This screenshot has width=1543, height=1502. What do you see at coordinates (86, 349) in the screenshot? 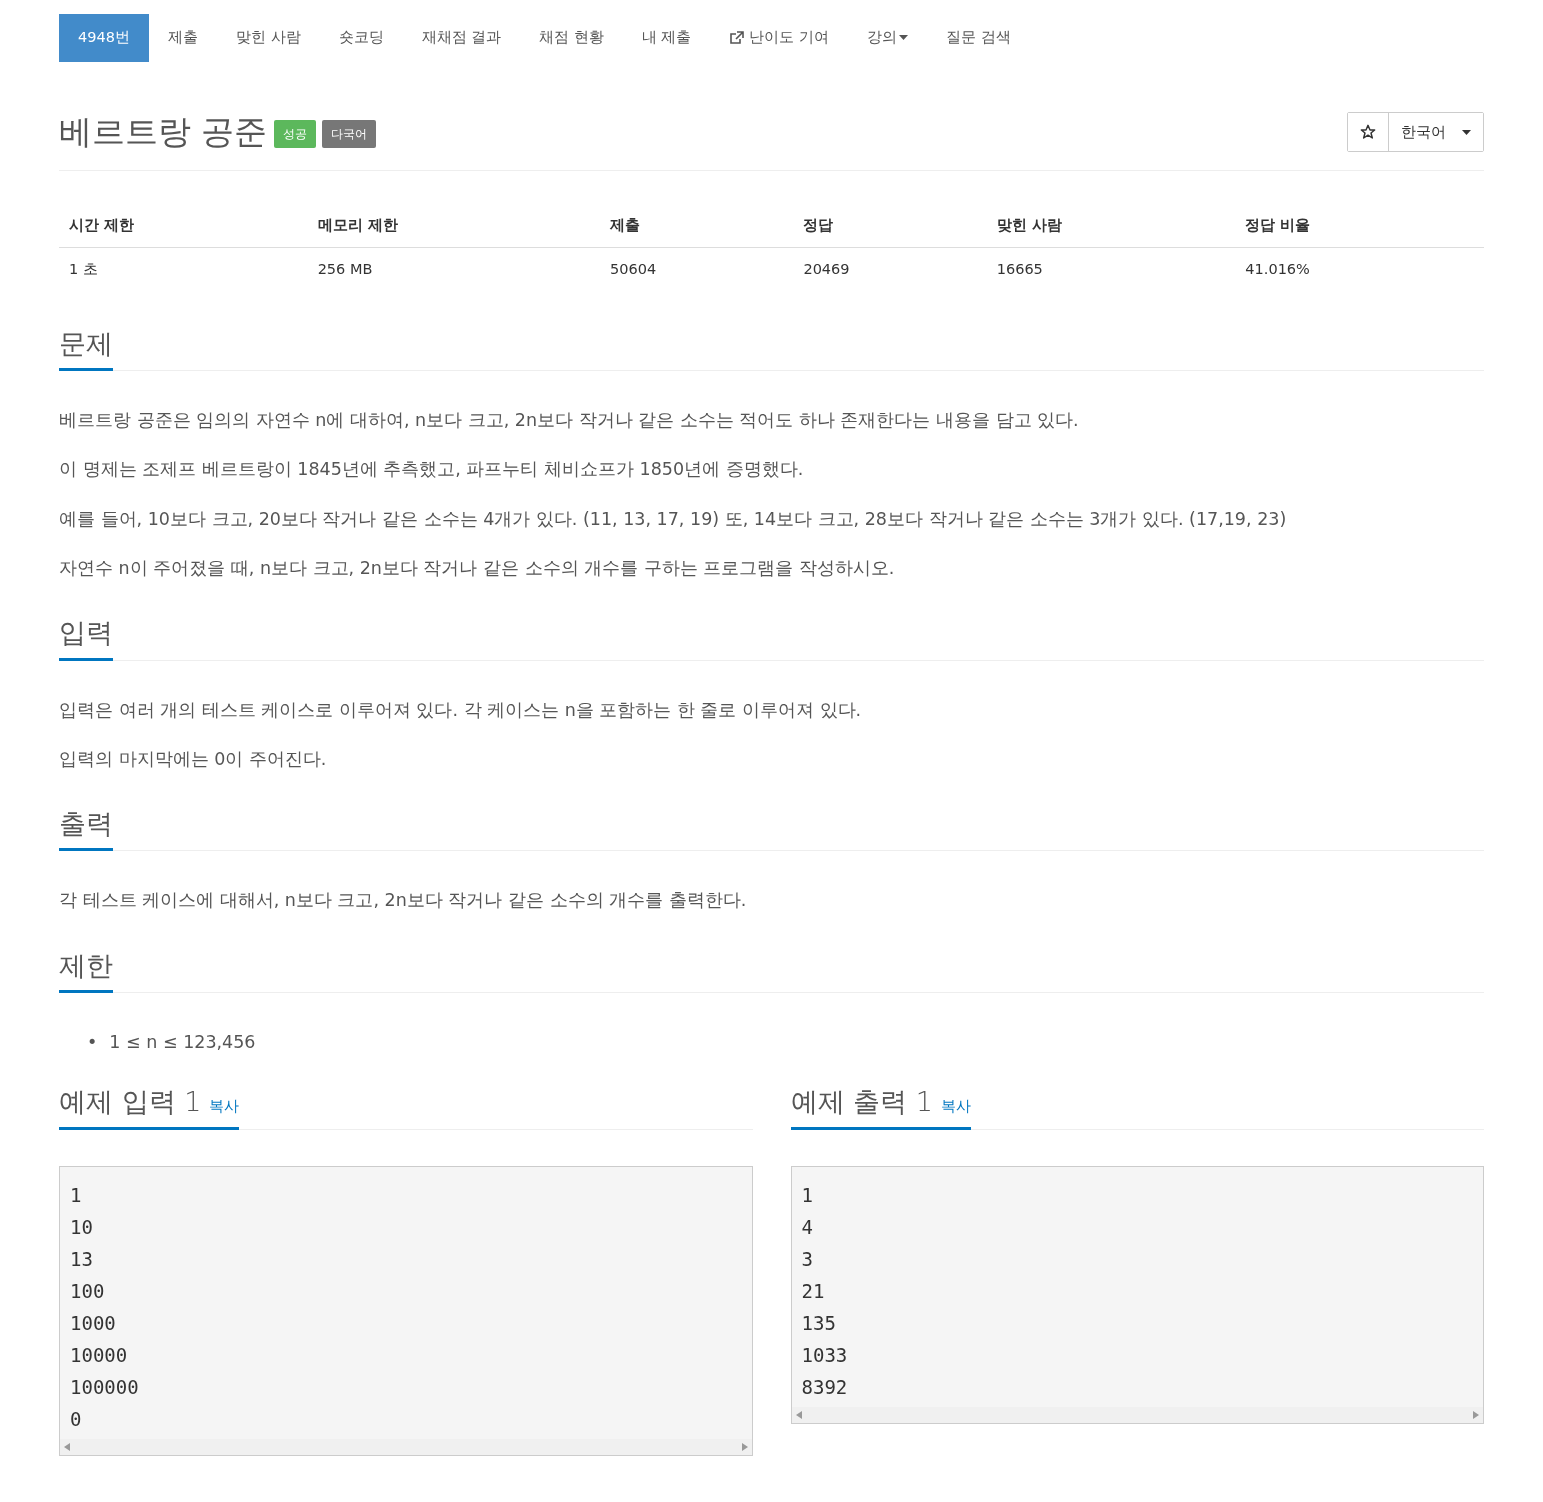
I see `section-heading: 문제` at bounding box center [86, 349].